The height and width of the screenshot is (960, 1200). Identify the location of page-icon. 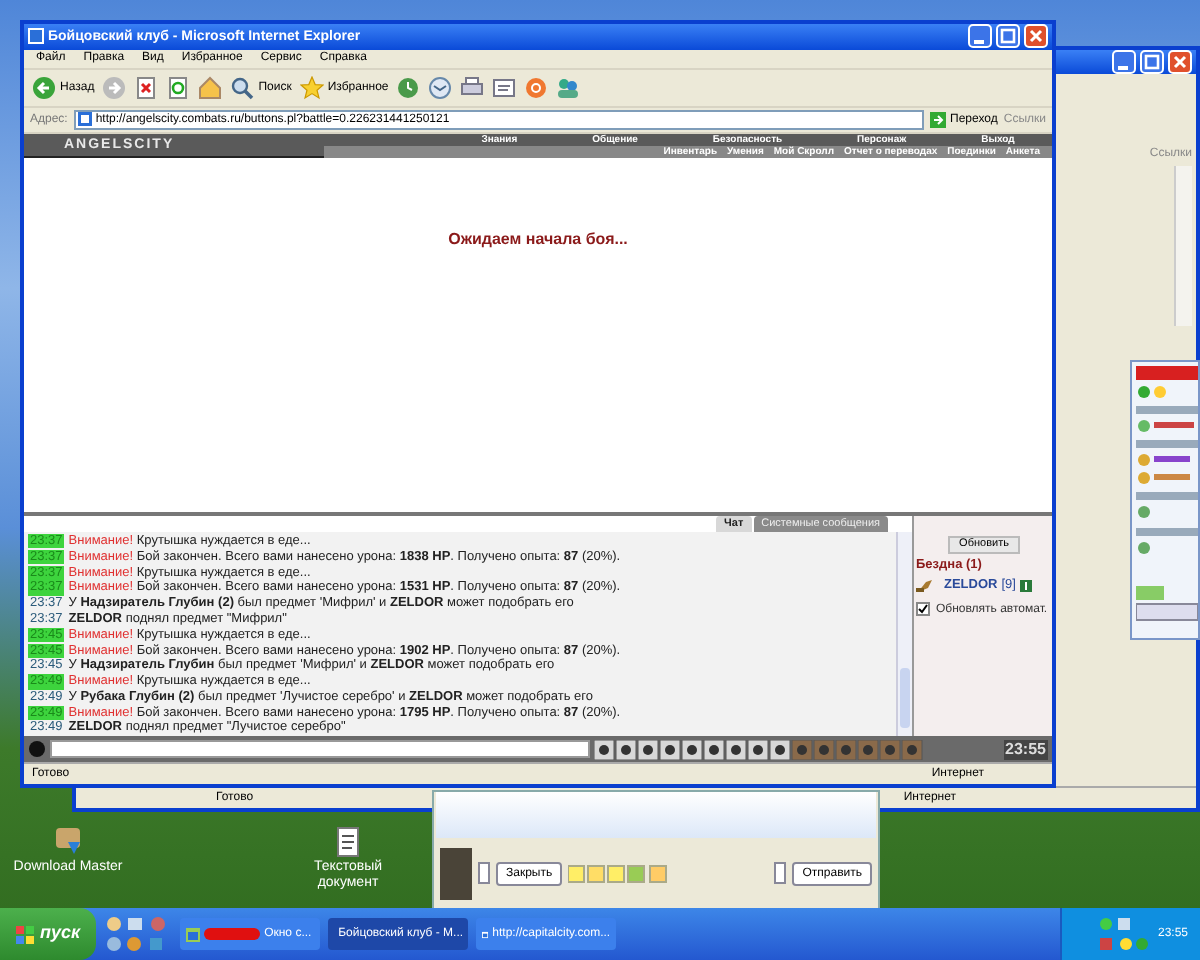
(84, 119).